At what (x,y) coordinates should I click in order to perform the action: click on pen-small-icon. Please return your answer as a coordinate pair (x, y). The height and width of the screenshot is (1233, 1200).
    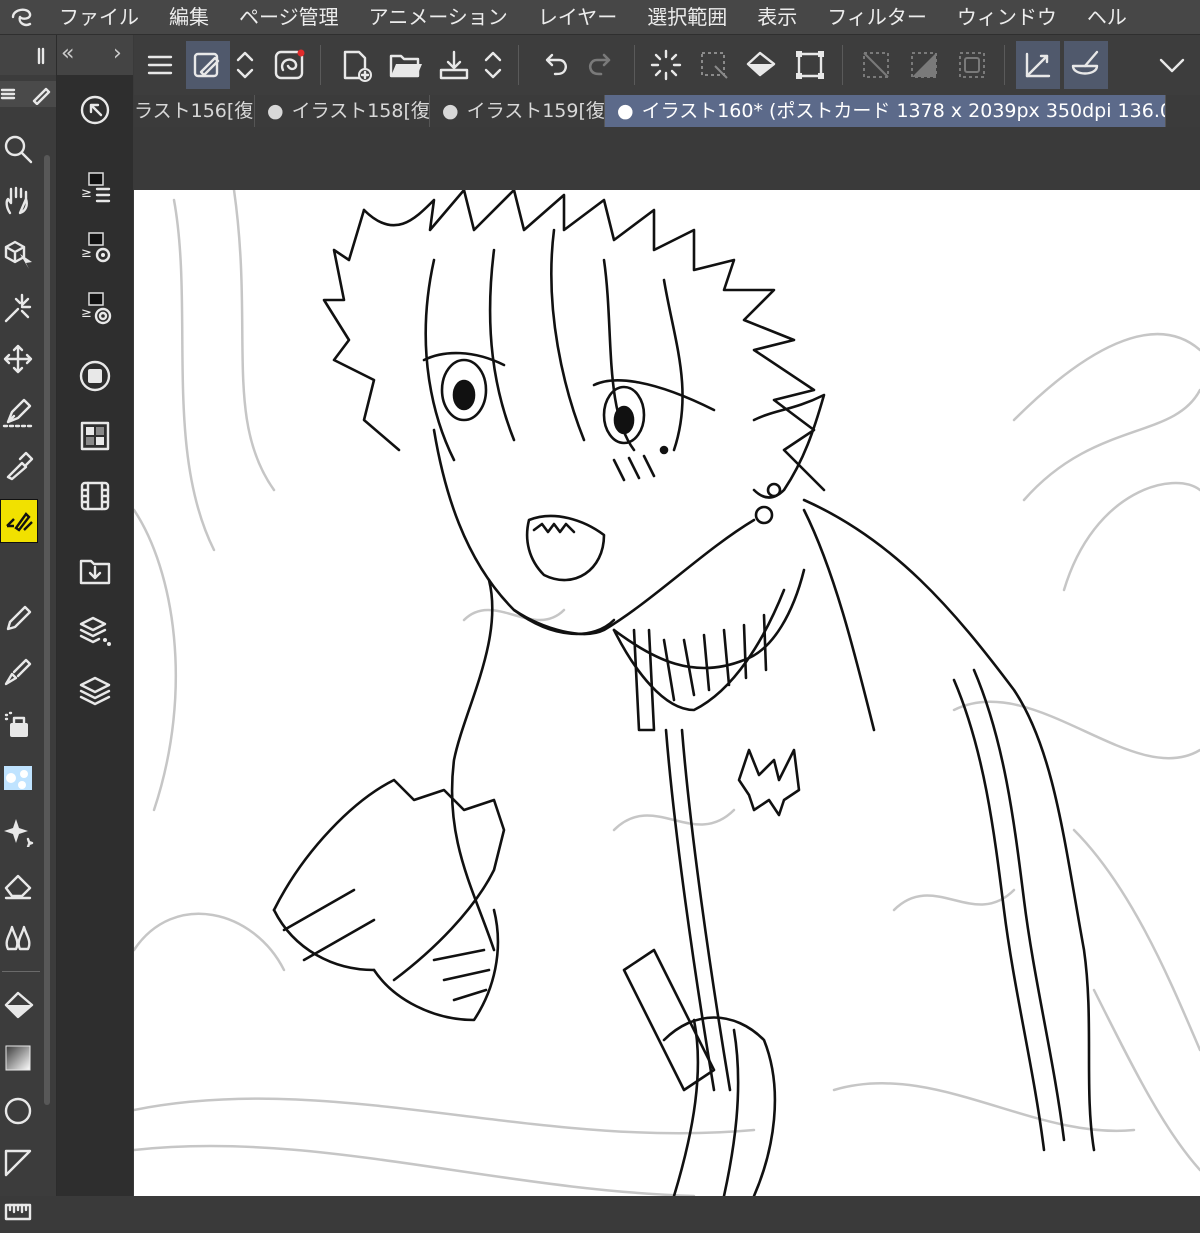
    Looking at the image, I should click on (41, 94).